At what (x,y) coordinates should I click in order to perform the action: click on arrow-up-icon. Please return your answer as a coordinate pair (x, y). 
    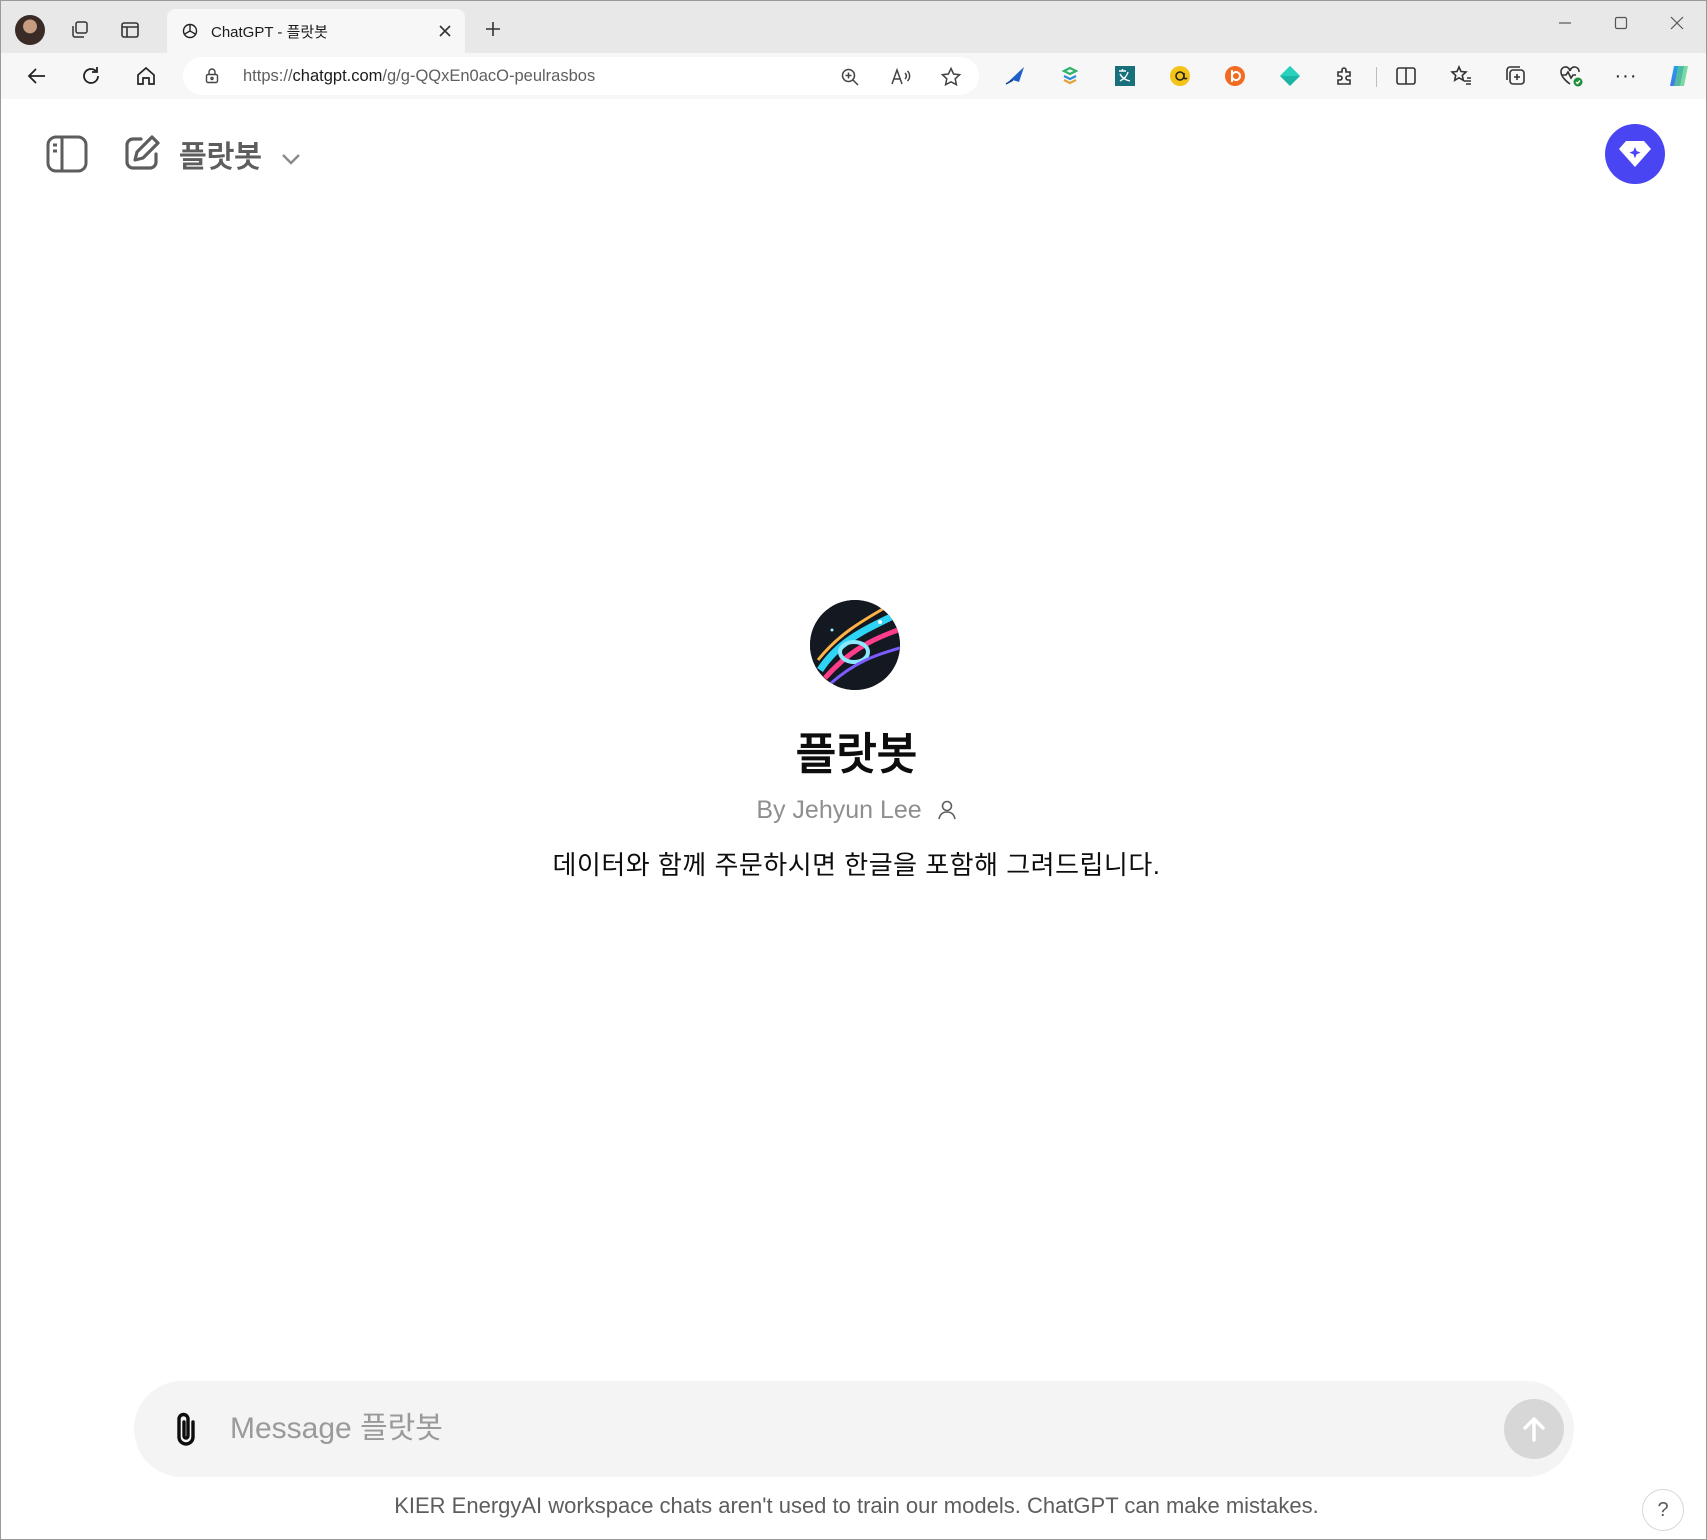
    Looking at the image, I should click on (1534, 1429).